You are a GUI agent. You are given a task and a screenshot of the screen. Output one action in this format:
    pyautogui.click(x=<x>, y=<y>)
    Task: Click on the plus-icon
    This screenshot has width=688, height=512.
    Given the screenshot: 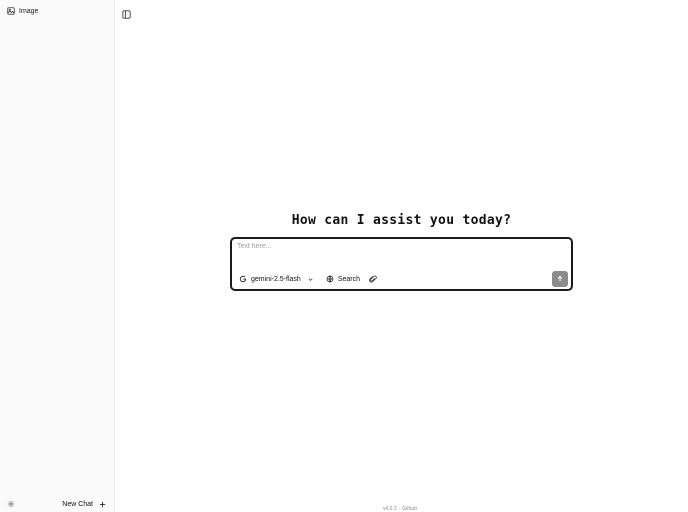 What is the action you would take?
    pyautogui.click(x=102, y=504)
    